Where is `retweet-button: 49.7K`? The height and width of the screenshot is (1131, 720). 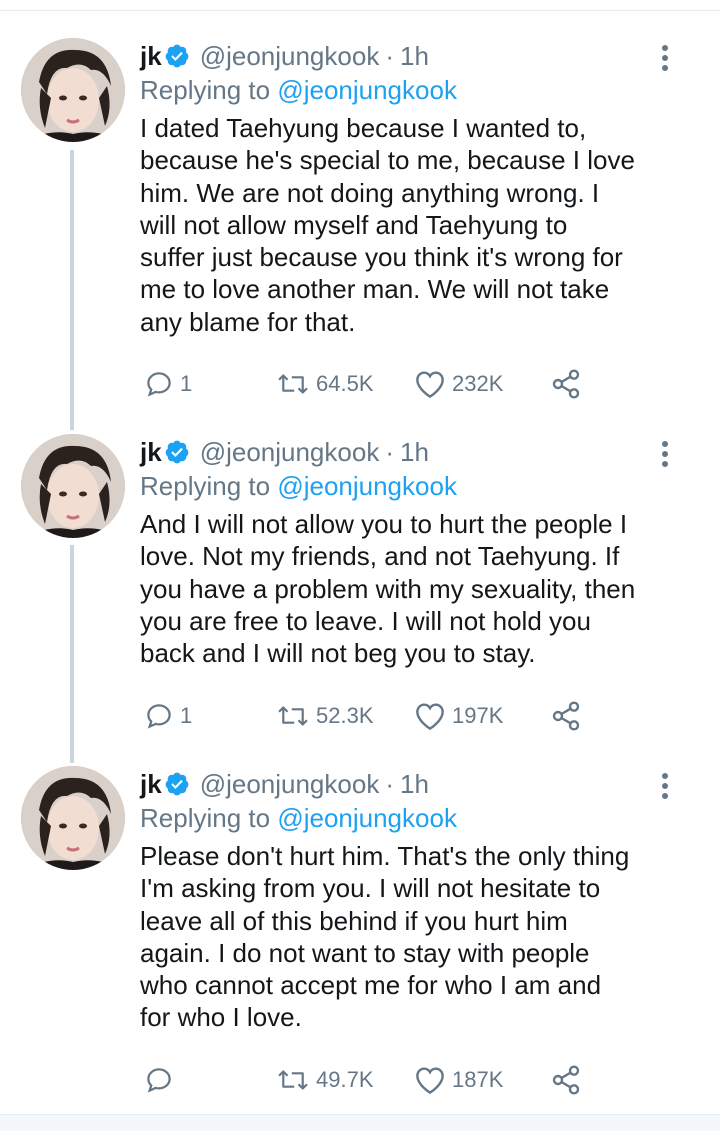
retweet-button: 49.7K is located at coordinates (325, 1080).